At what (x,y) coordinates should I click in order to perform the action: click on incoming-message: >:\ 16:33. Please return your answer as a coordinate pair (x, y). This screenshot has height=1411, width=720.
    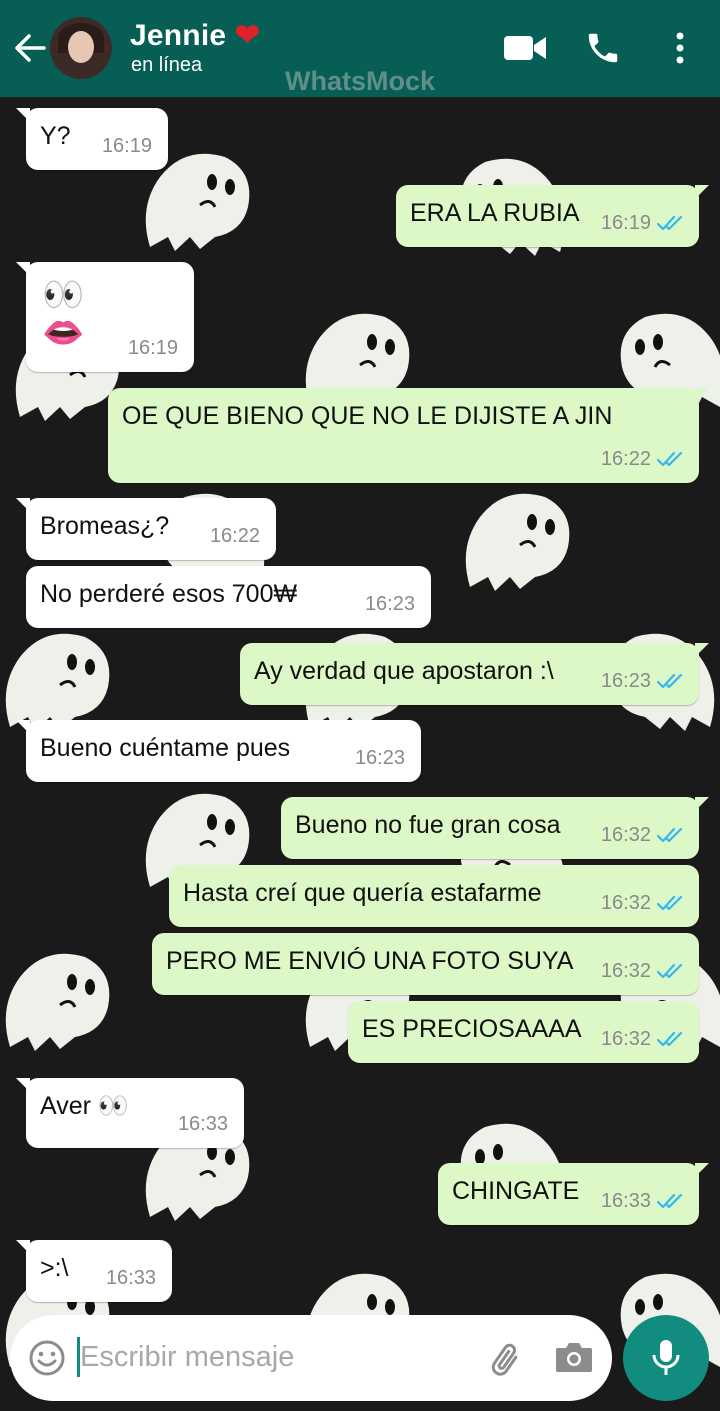
    Looking at the image, I should click on (94, 1271).